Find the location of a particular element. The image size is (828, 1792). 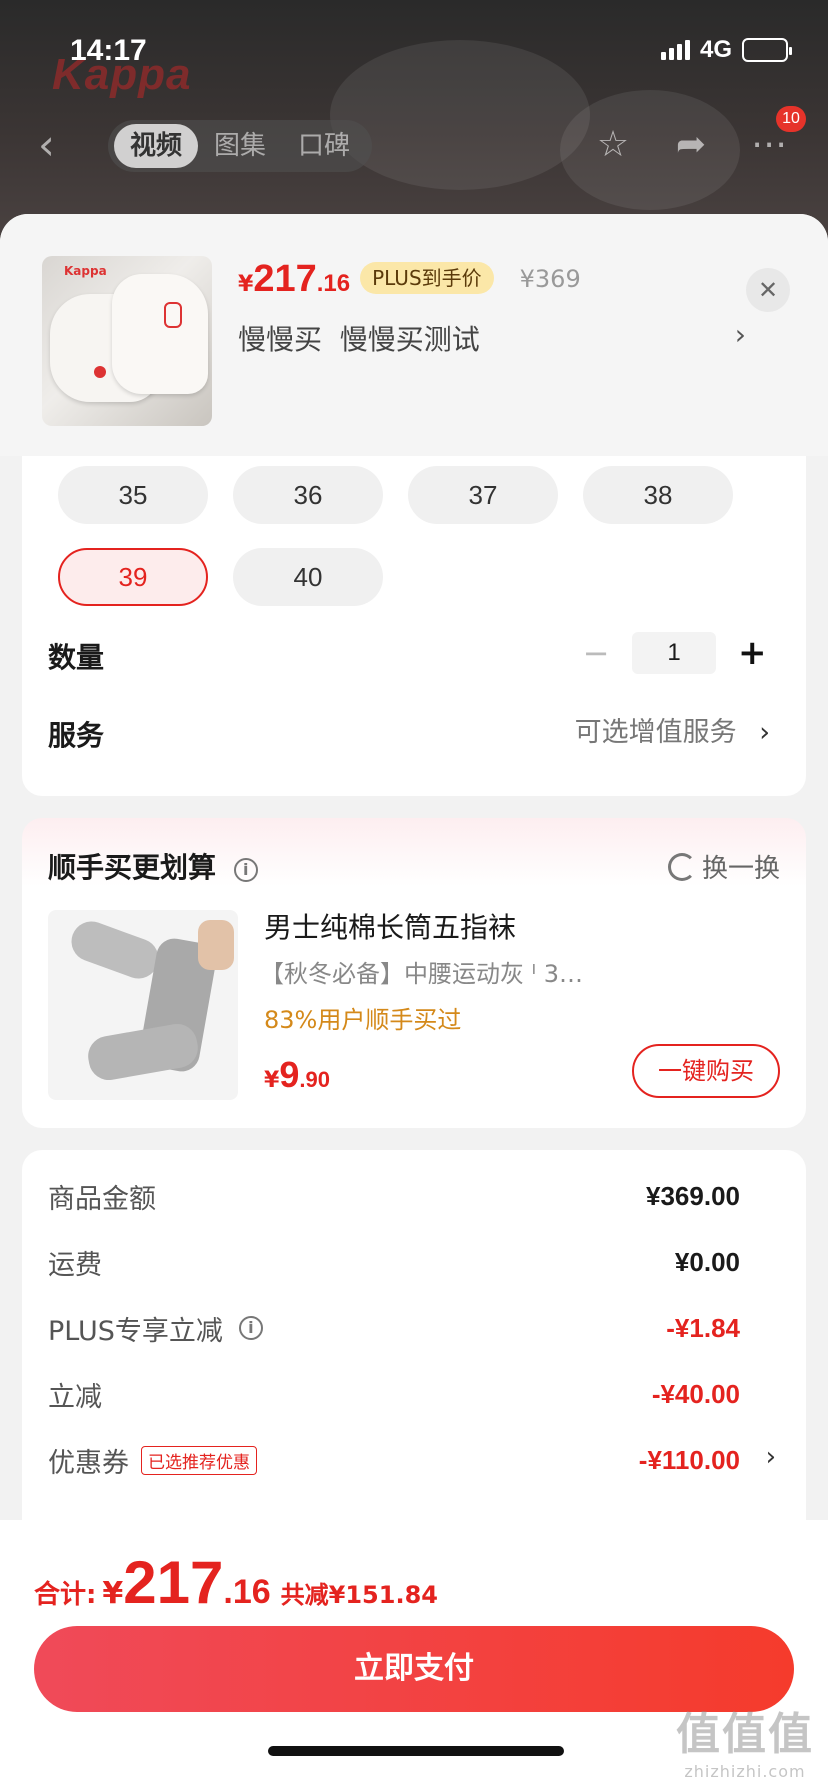

product-thumbnail: Kappa is located at coordinates (127, 341).